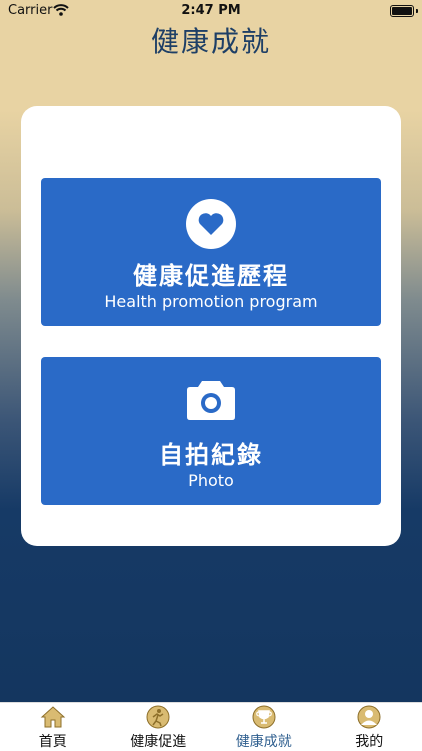 The width and height of the screenshot is (422, 751). I want to click on battery-icon, so click(402, 11).